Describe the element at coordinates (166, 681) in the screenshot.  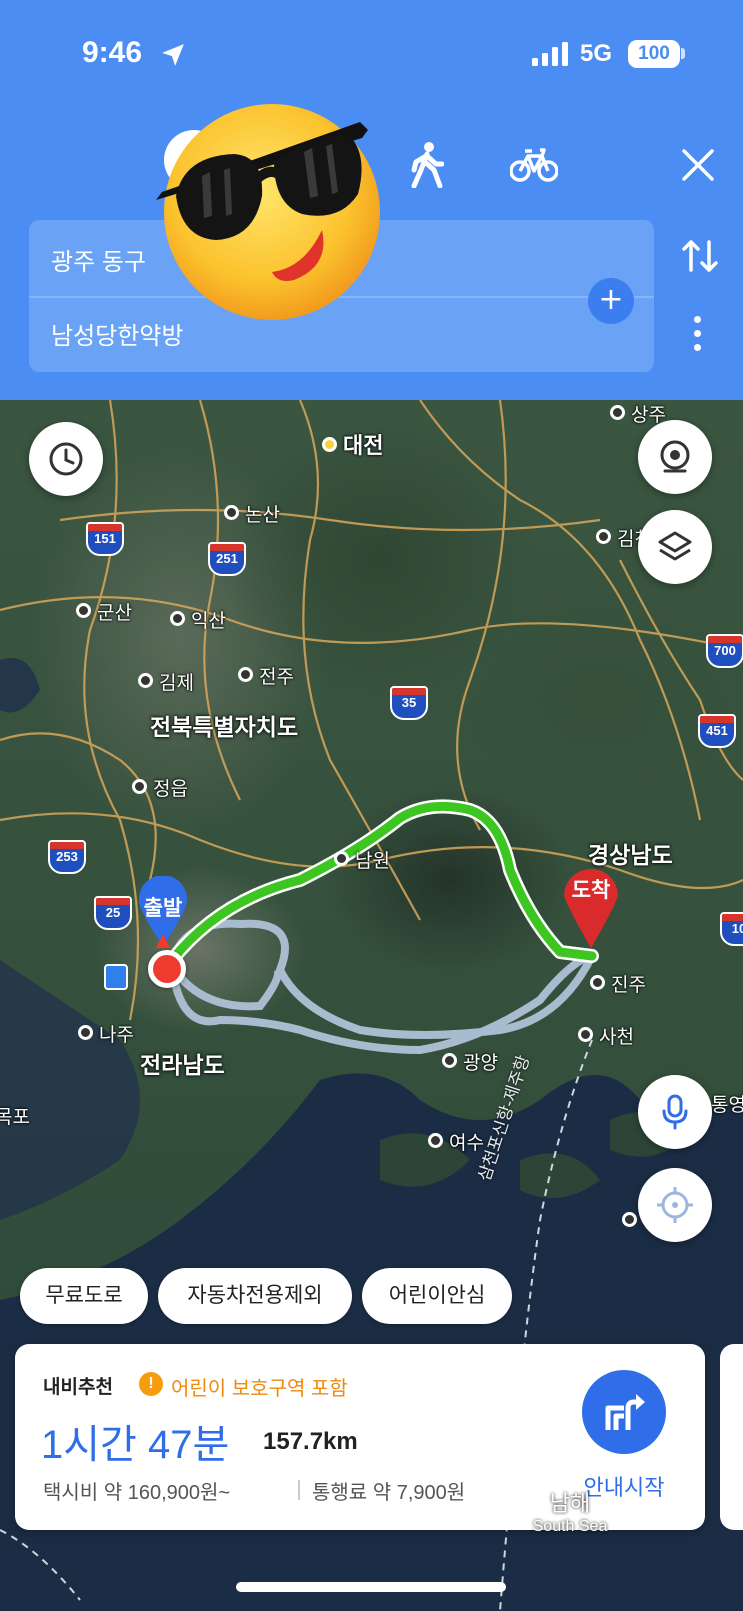
I see `place-gimje: 김제` at that location.